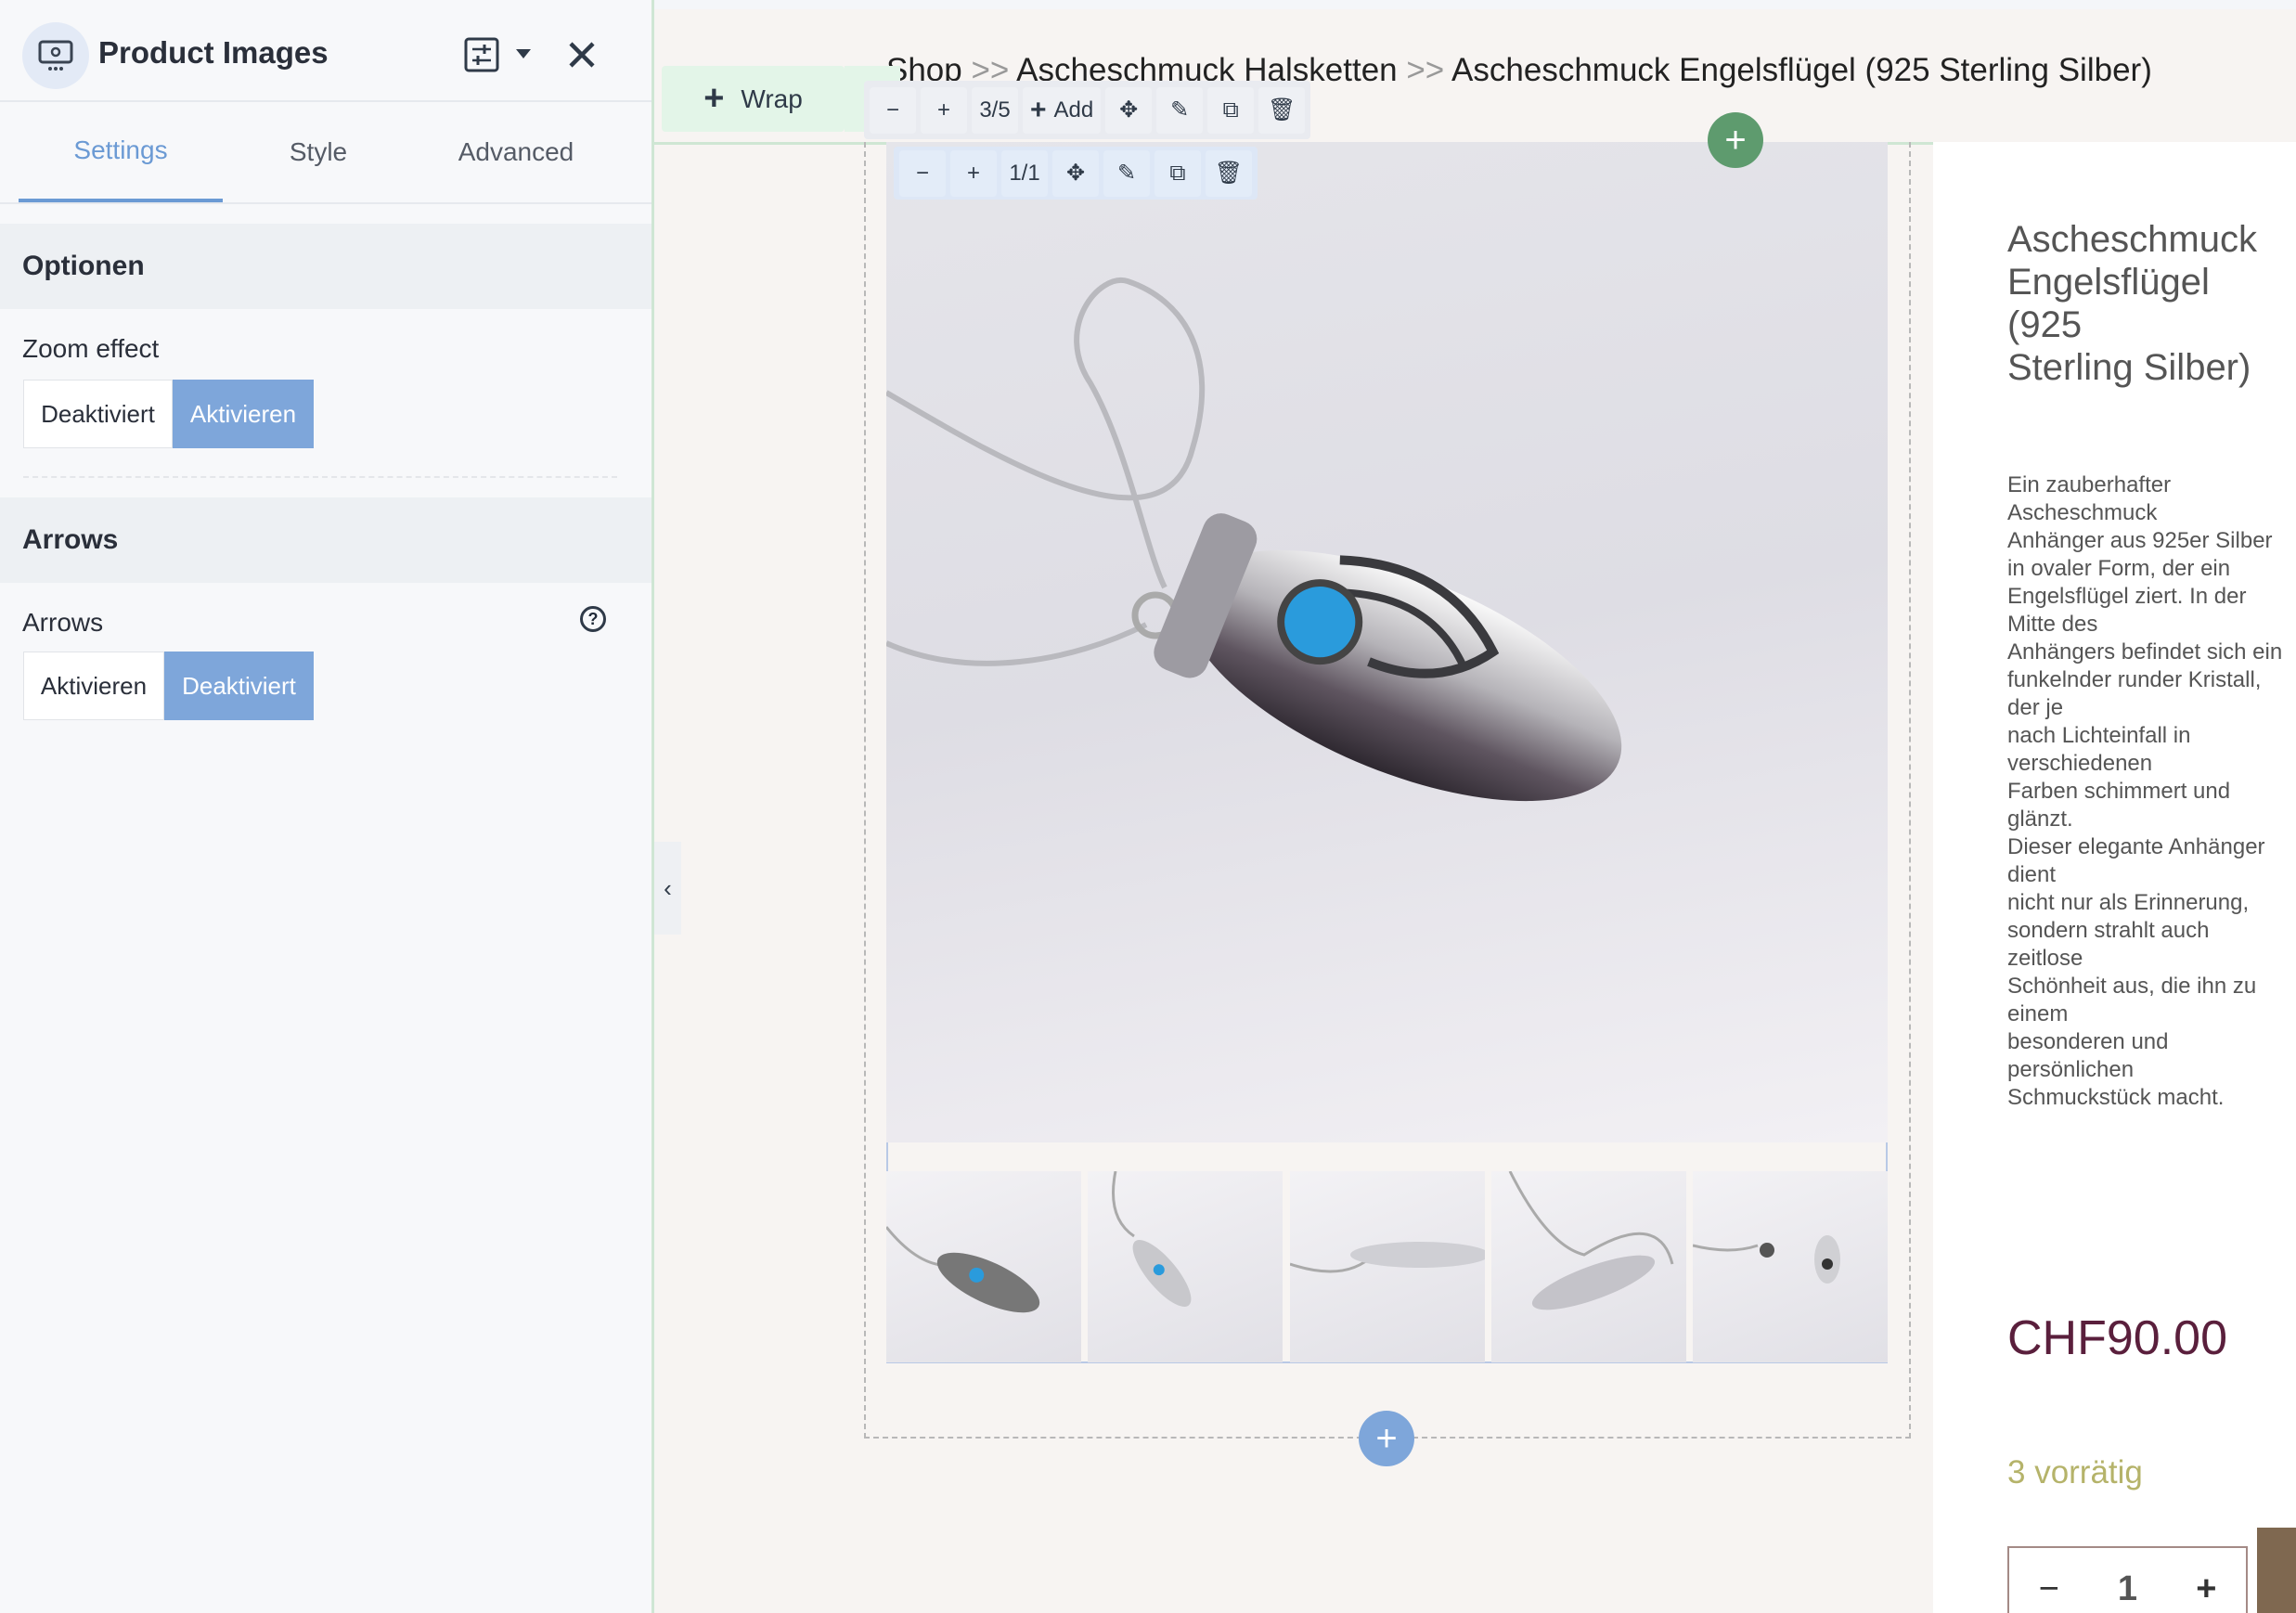 The height and width of the screenshot is (1613, 2296). What do you see at coordinates (593, 619) in the screenshot?
I see `help-icon: ?` at bounding box center [593, 619].